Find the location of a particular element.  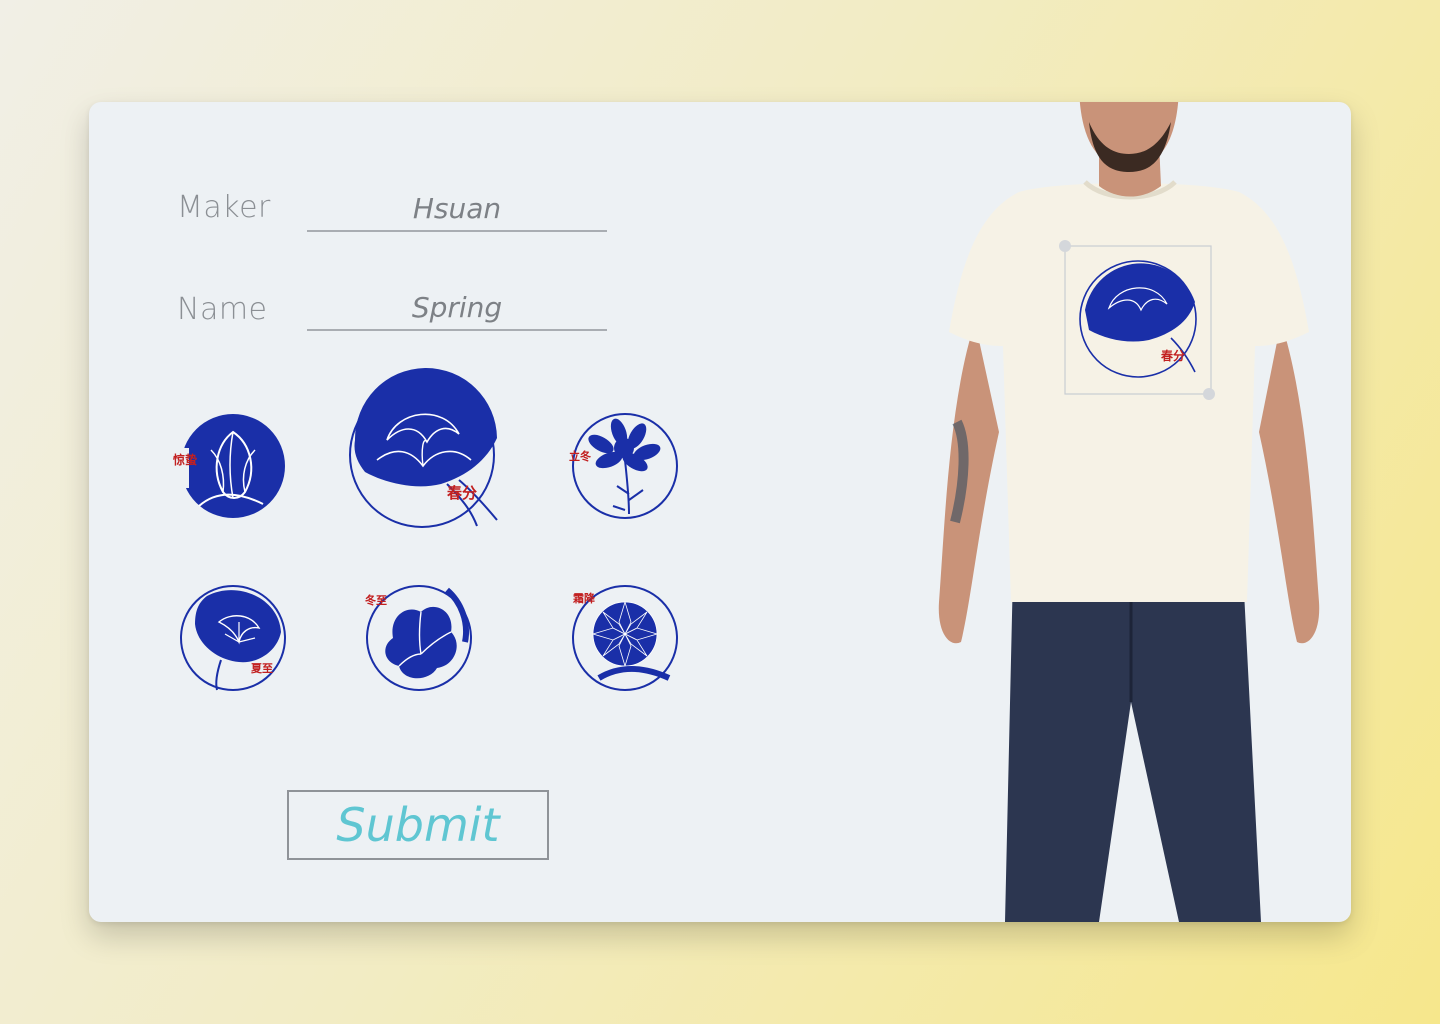

chrysanthemum-flower-icon: 霜降 is located at coordinates (625, 638).